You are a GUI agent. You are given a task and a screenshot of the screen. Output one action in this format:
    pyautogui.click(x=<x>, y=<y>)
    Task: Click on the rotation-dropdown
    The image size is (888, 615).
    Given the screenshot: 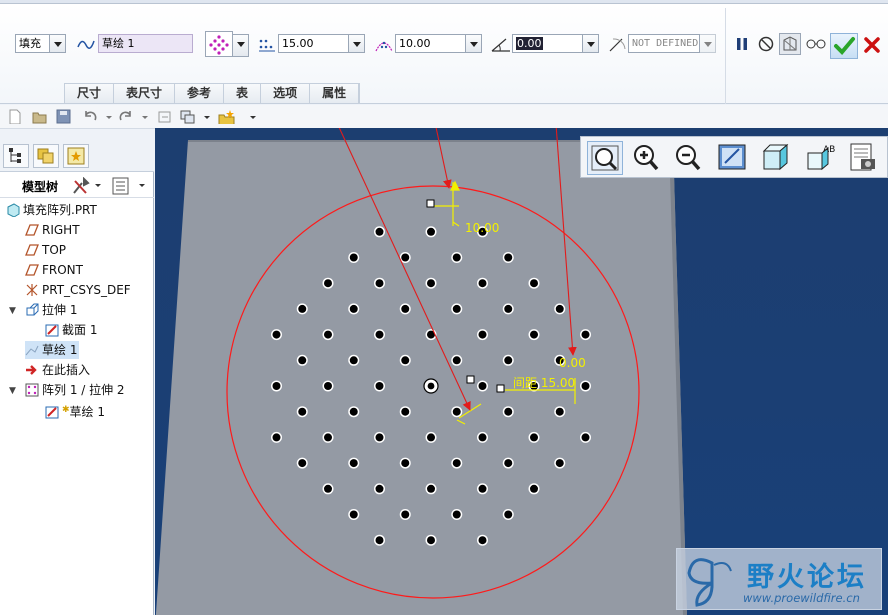 What is the action you would take?
    pyautogui.click(x=591, y=43)
    